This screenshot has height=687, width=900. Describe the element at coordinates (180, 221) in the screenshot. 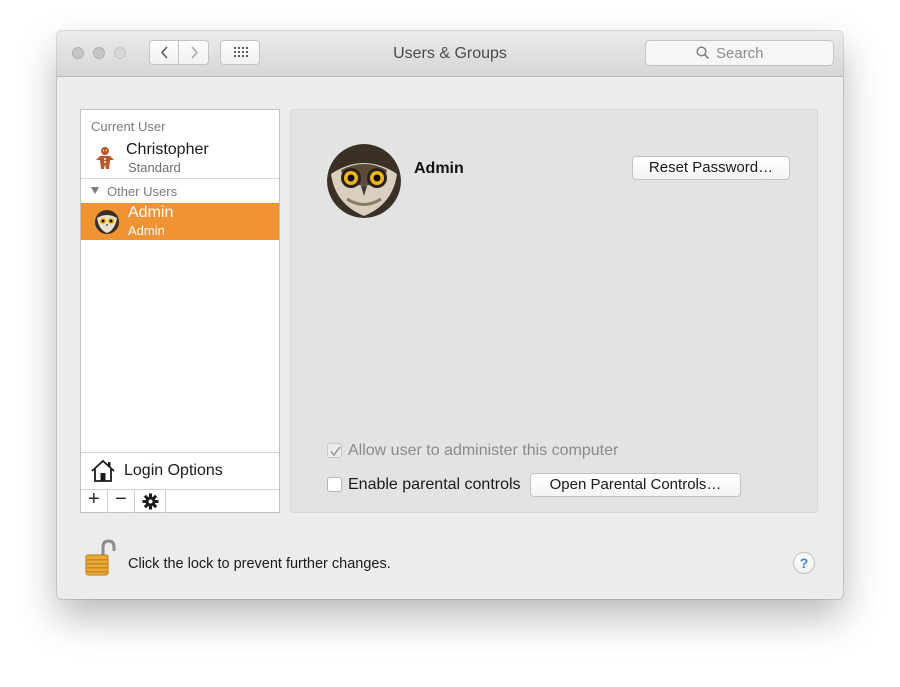

I see `sidebar-item-admin: Admin Admin` at that location.